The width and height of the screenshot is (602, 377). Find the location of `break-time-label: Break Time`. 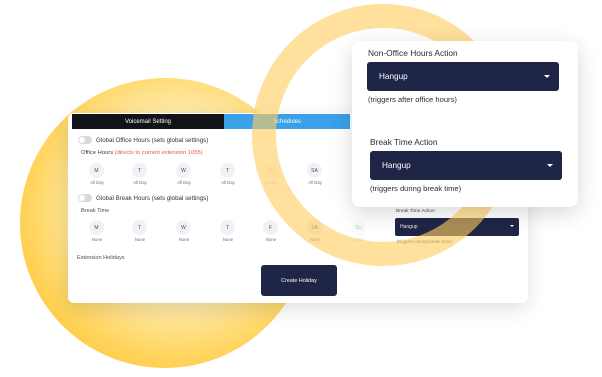

break-time-label: Break Time is located at coordinates (95, 211).